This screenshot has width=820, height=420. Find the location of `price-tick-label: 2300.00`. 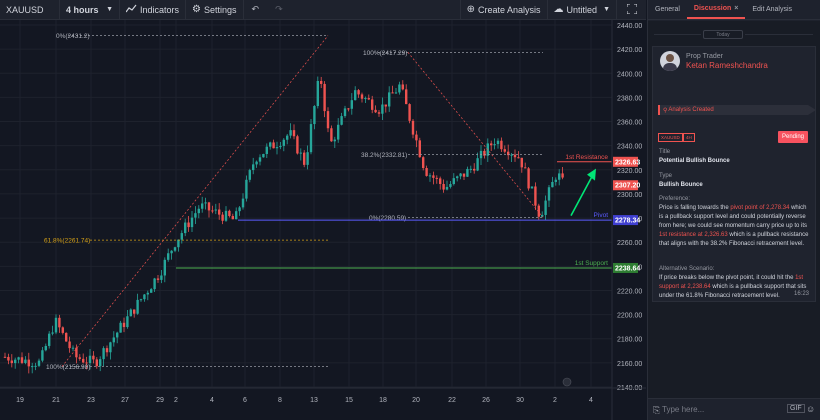

price-tick-label: 2300.00 is located at coordinates (629, 195).